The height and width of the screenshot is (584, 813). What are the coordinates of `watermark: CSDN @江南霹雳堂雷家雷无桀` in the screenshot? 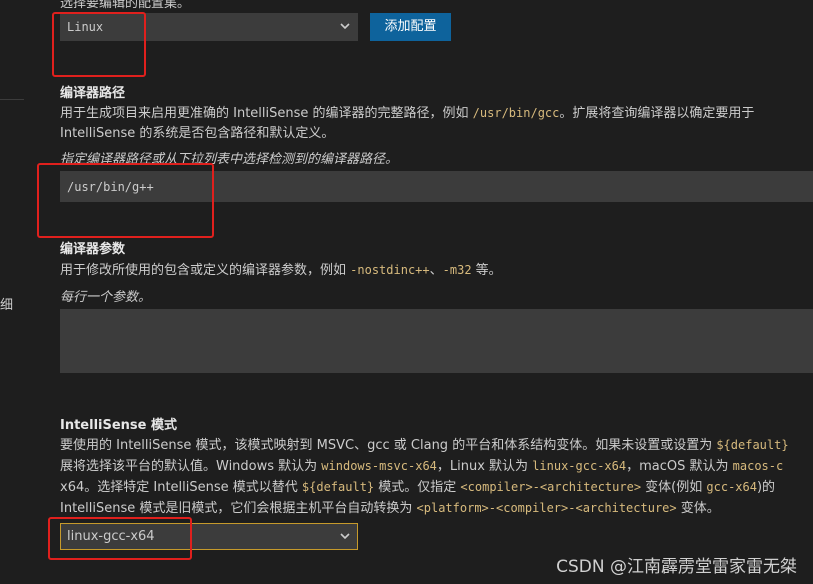 It's located at (676, 567).